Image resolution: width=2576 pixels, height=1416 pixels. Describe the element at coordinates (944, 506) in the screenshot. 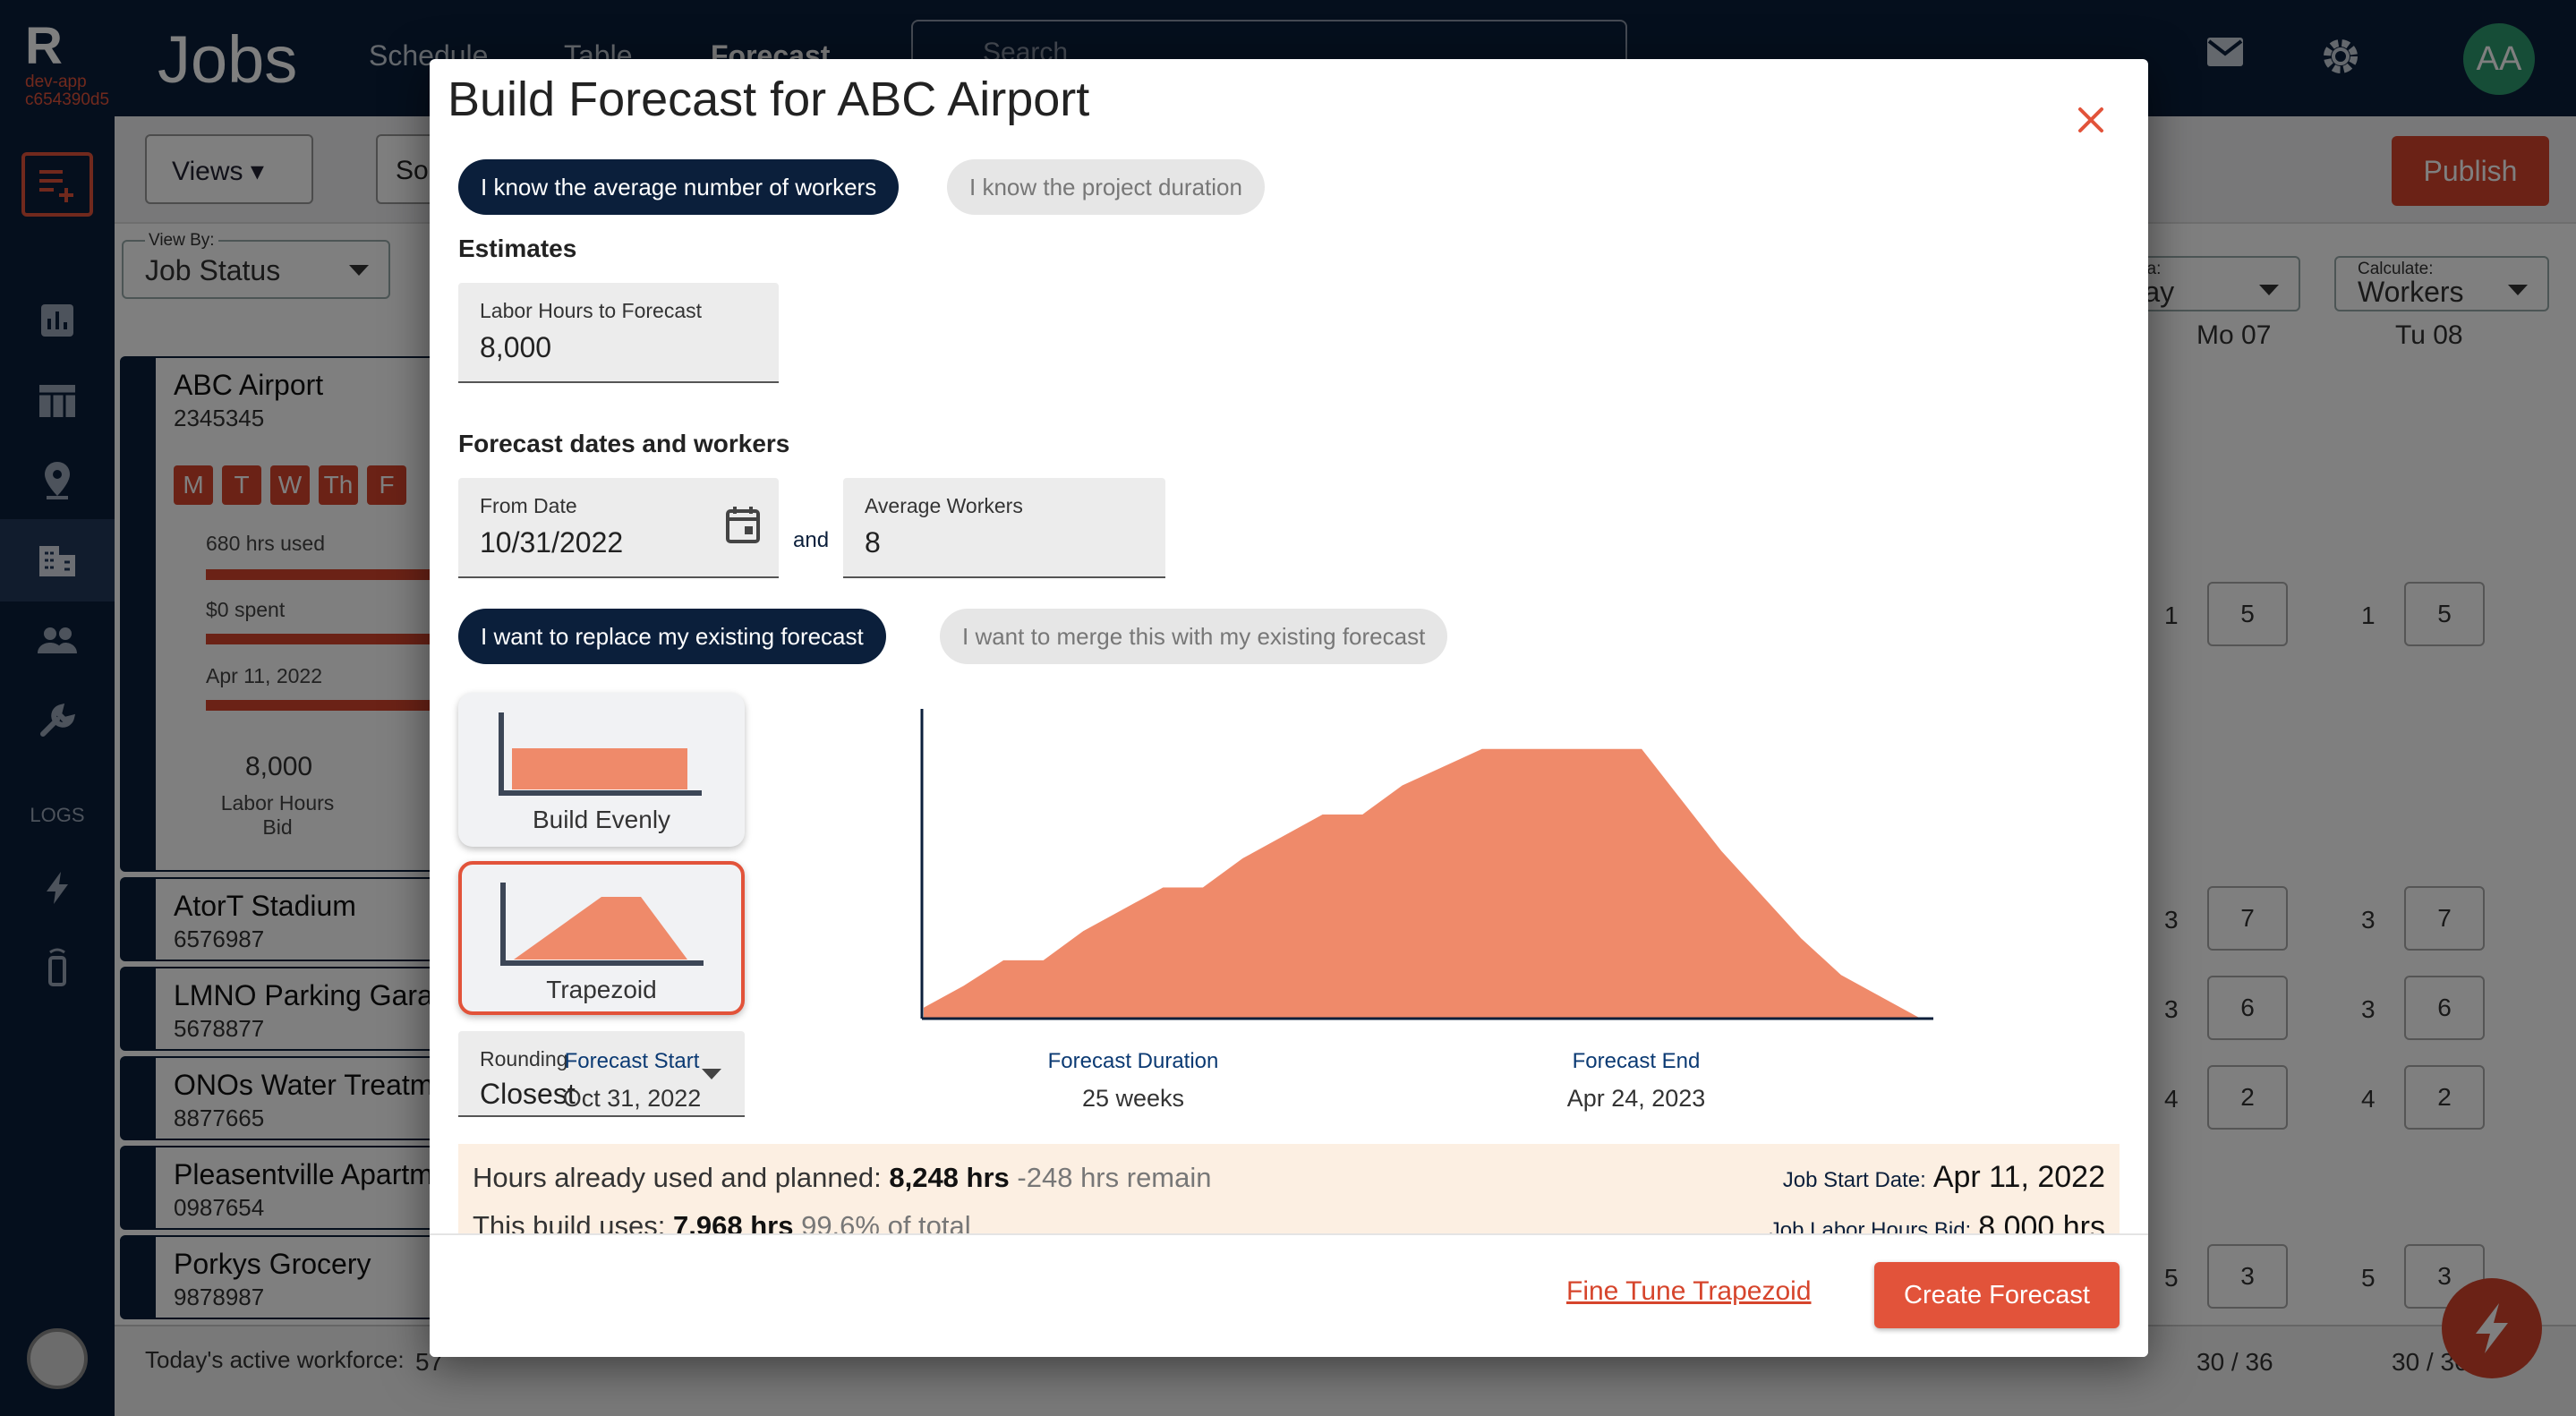

I see `average-workers-label: Average Workers` at that location.